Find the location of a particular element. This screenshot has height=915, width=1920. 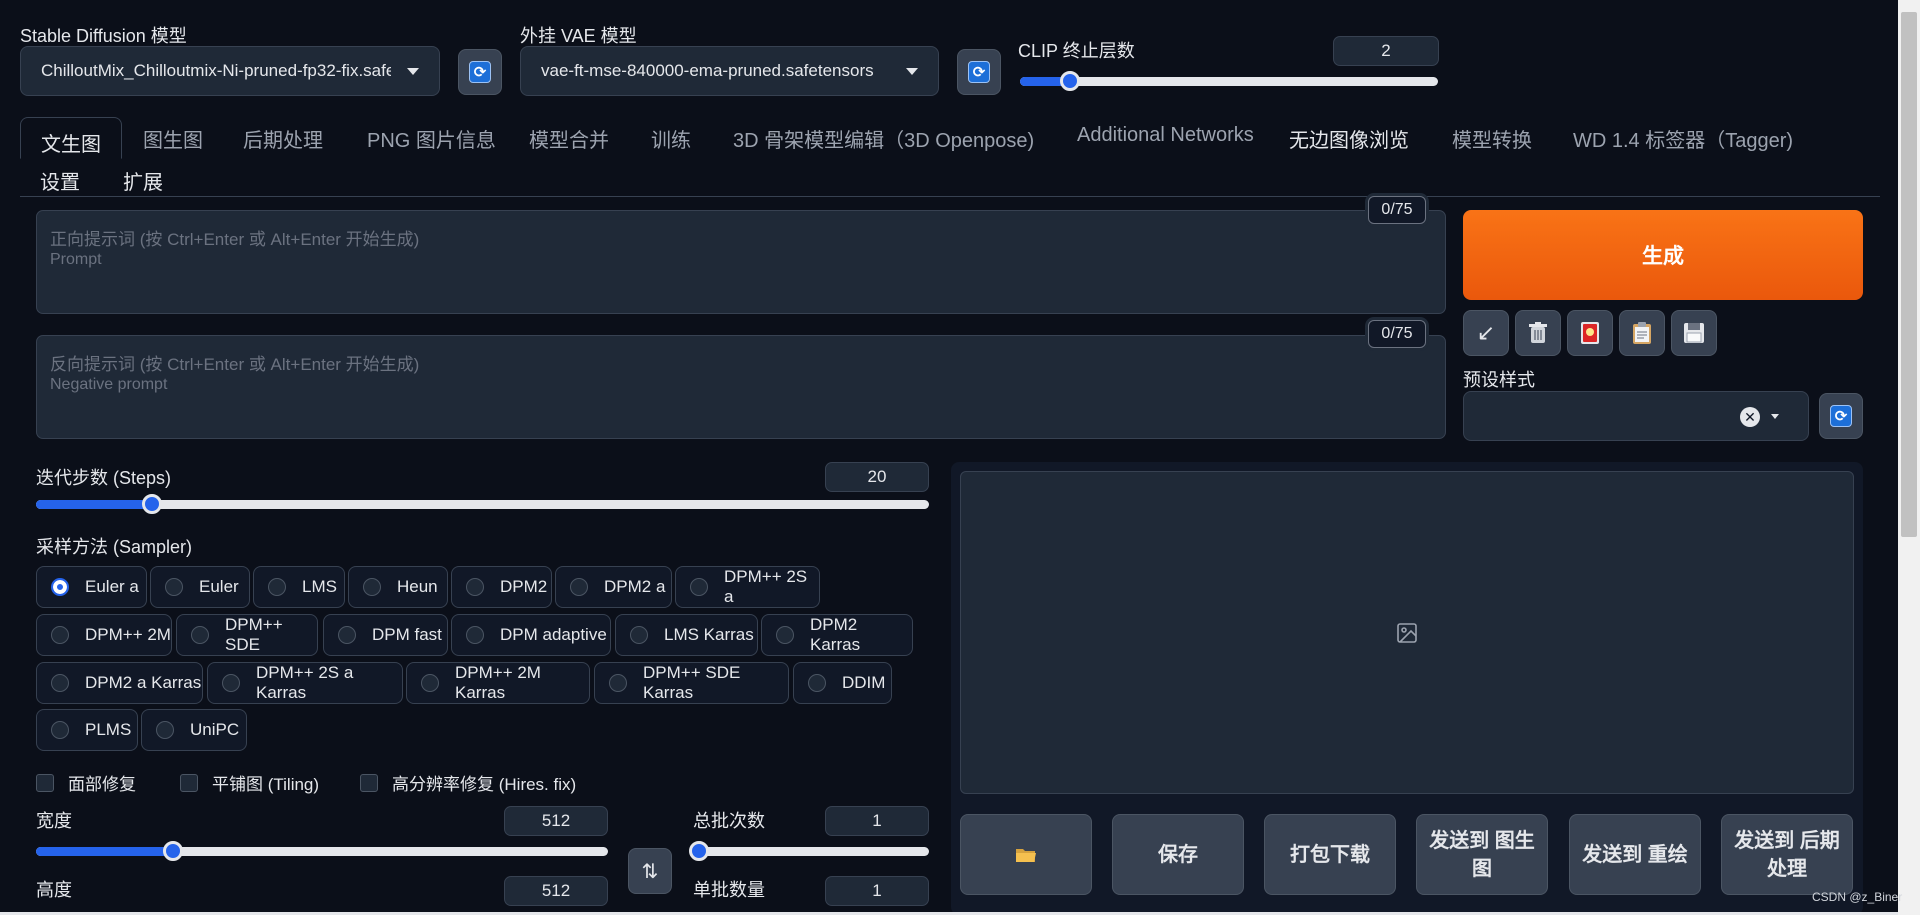

refresh-vae-button: ⟳ is located at coordinates (979, 72).